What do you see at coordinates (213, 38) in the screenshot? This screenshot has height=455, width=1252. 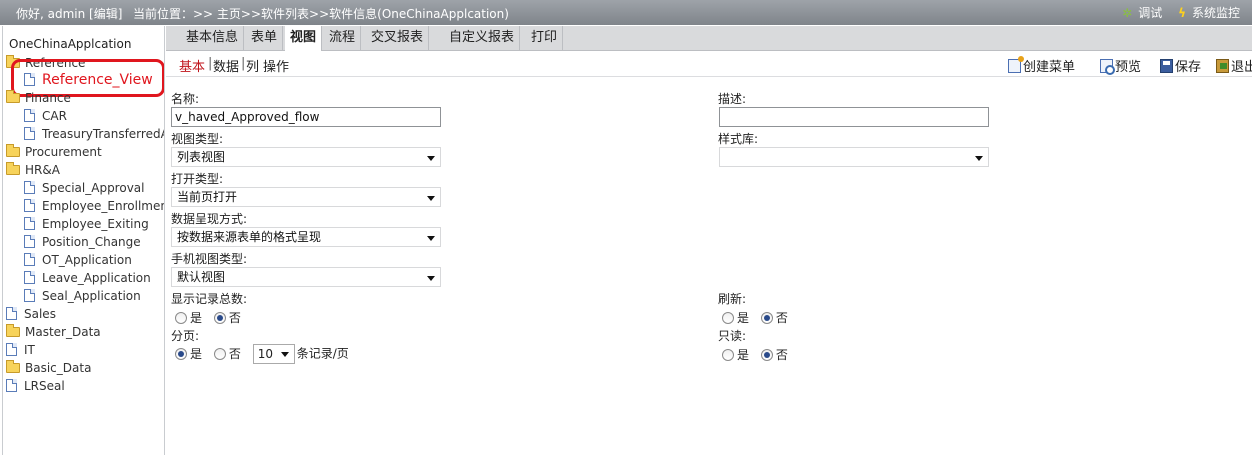 I see `tab-basic-info: 基本信息` at bounding box center [213, 38].